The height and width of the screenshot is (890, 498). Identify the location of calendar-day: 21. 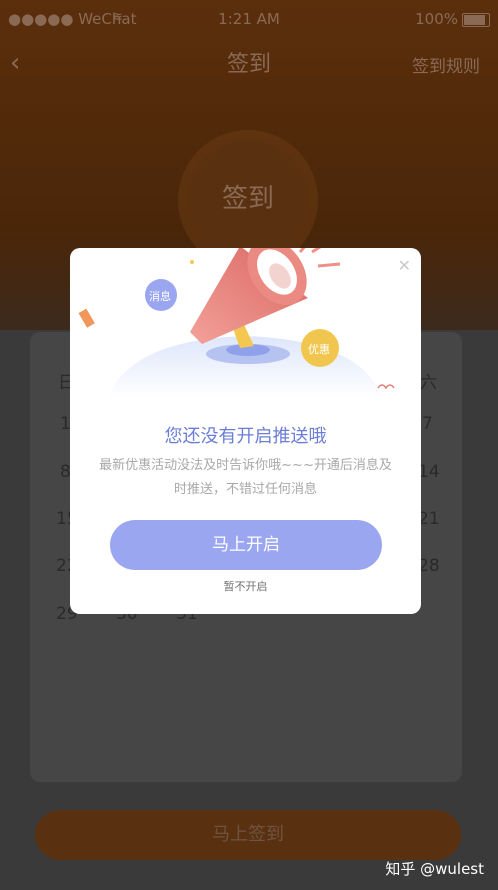
(429, 519).